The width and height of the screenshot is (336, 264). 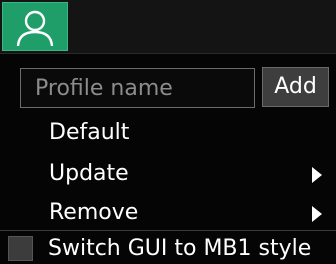 I want to click on profile-tab-button, so click(x=35, y=26).